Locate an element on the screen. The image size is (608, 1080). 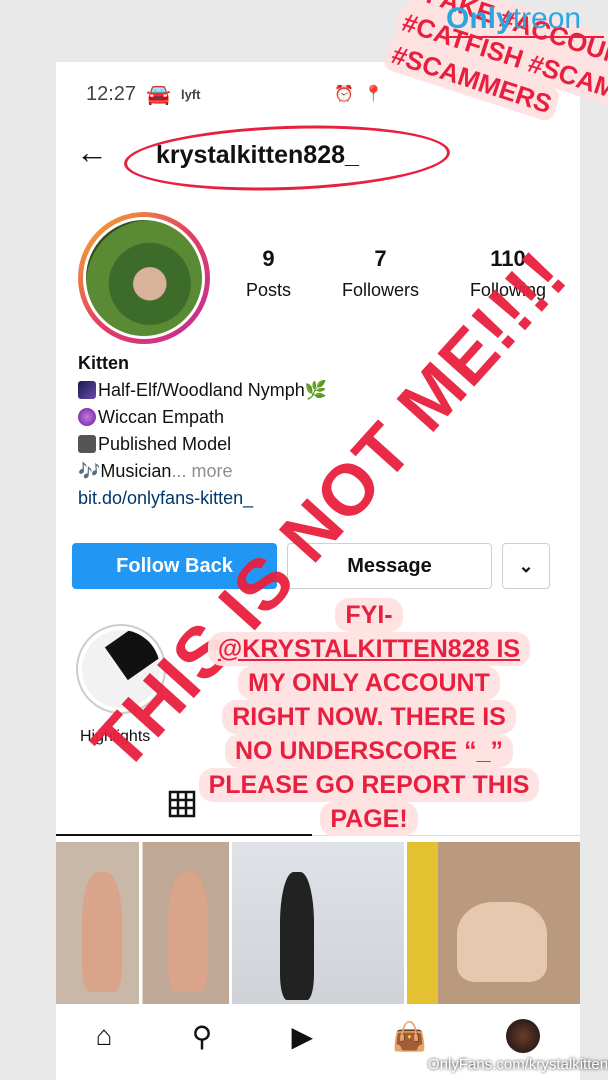
galaxy-icon is located at coordinates (87, 390).